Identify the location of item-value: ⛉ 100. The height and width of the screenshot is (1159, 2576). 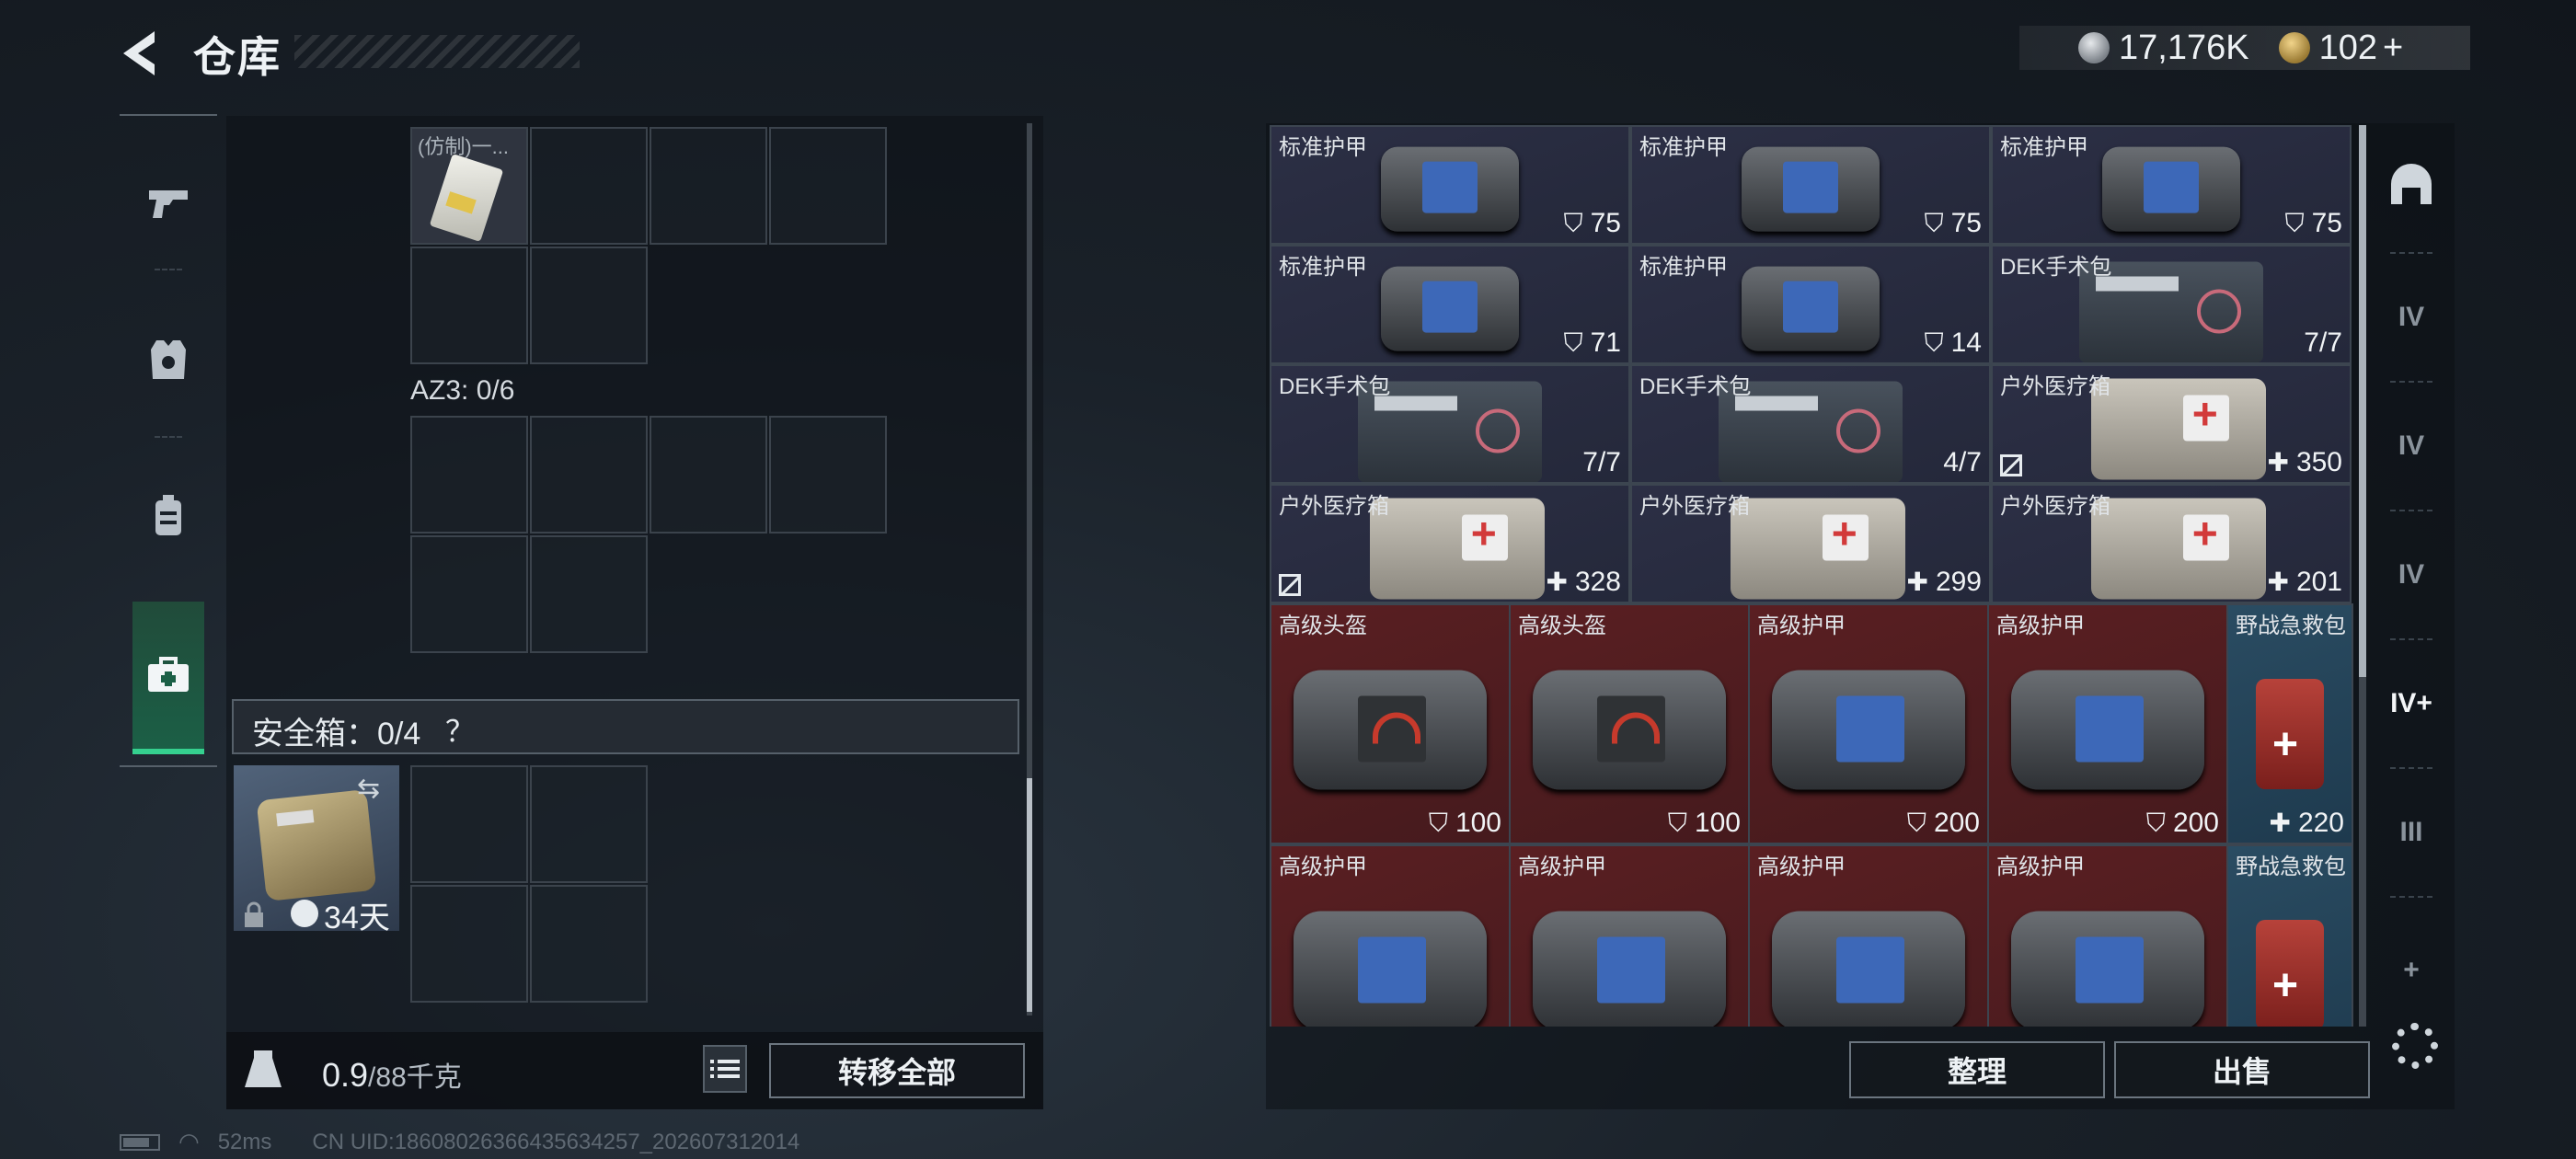
(1465, 823).